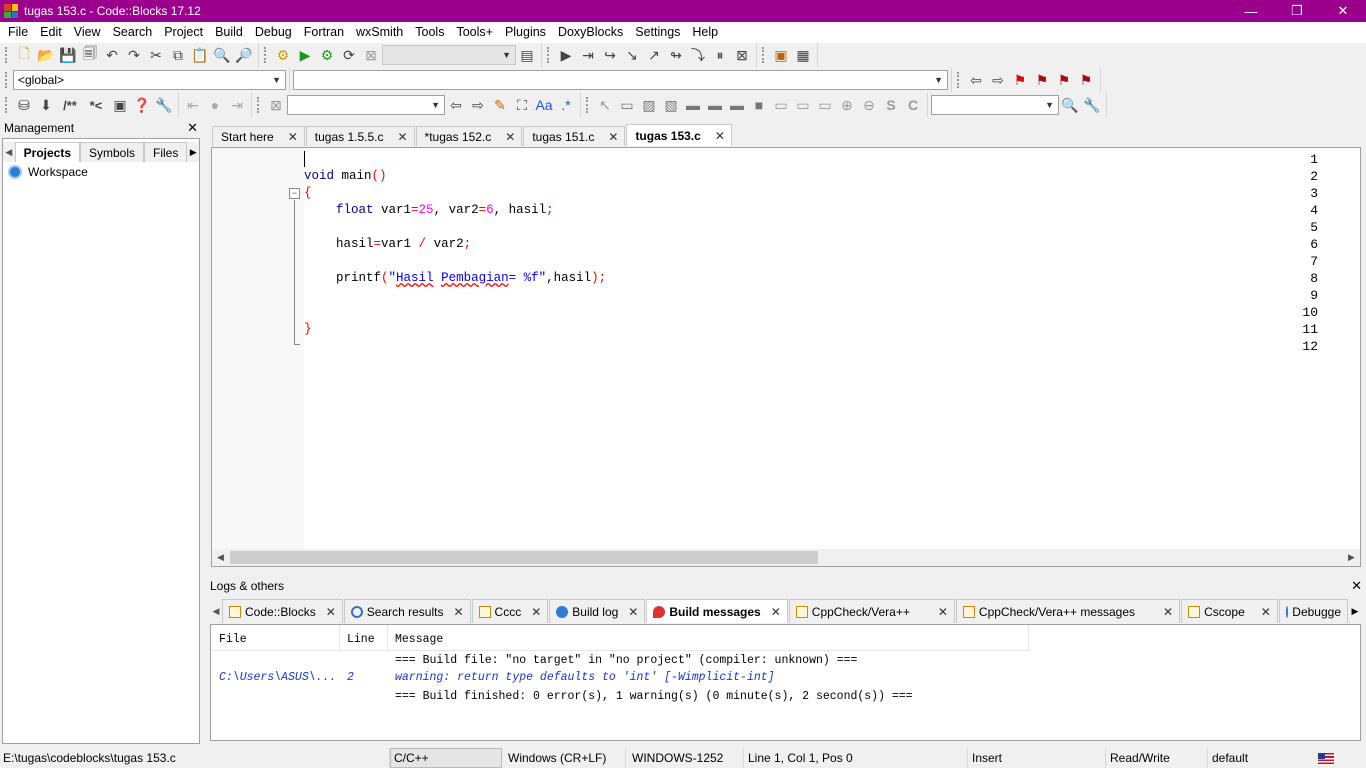 This screenshot has height=768, width=1366. I want to click on build-target-combo: ▼, so click(449, 55).